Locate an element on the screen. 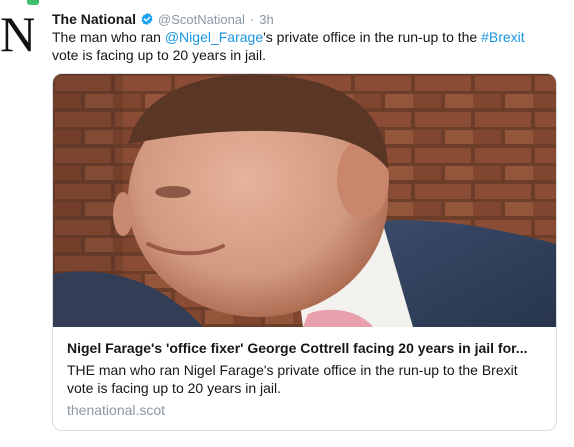 Image resolution: width=574 pixels, height=447 pixels. verified-badge-icon is located at coordinates (147, 19).